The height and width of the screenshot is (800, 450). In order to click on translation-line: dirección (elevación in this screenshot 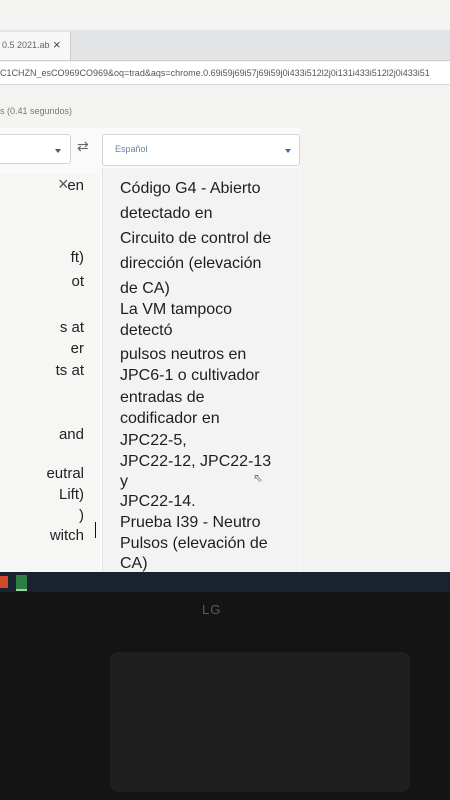, I will do `click(191, 263)`.